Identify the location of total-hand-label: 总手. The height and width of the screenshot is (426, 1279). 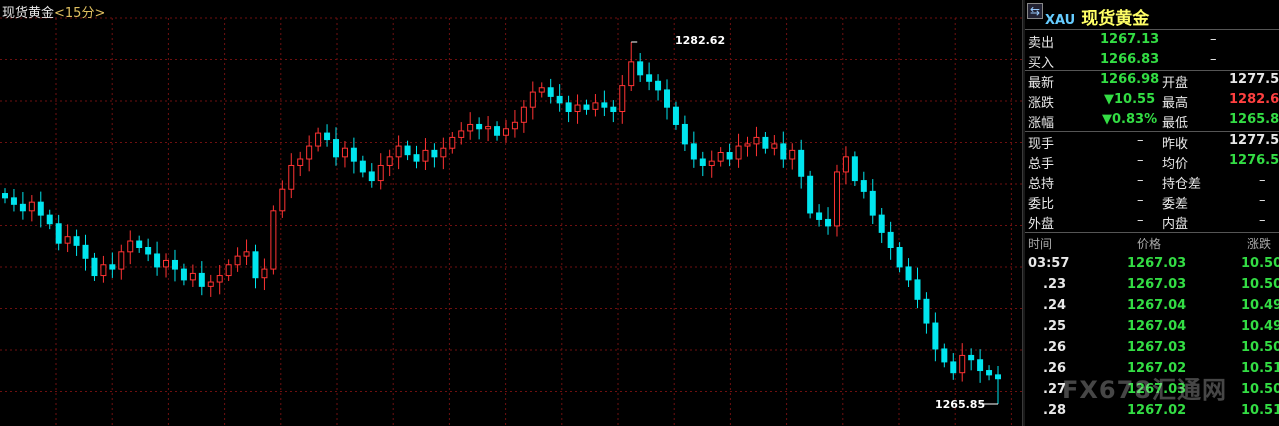
(1041, 164).